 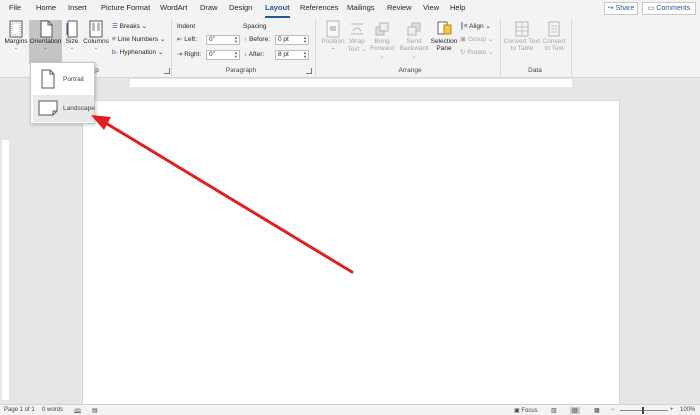 What do you see at coordinates (669, 8) in the screenshot?
I see `comments-button: ▭ Comments` at bounding box center [669, 8].